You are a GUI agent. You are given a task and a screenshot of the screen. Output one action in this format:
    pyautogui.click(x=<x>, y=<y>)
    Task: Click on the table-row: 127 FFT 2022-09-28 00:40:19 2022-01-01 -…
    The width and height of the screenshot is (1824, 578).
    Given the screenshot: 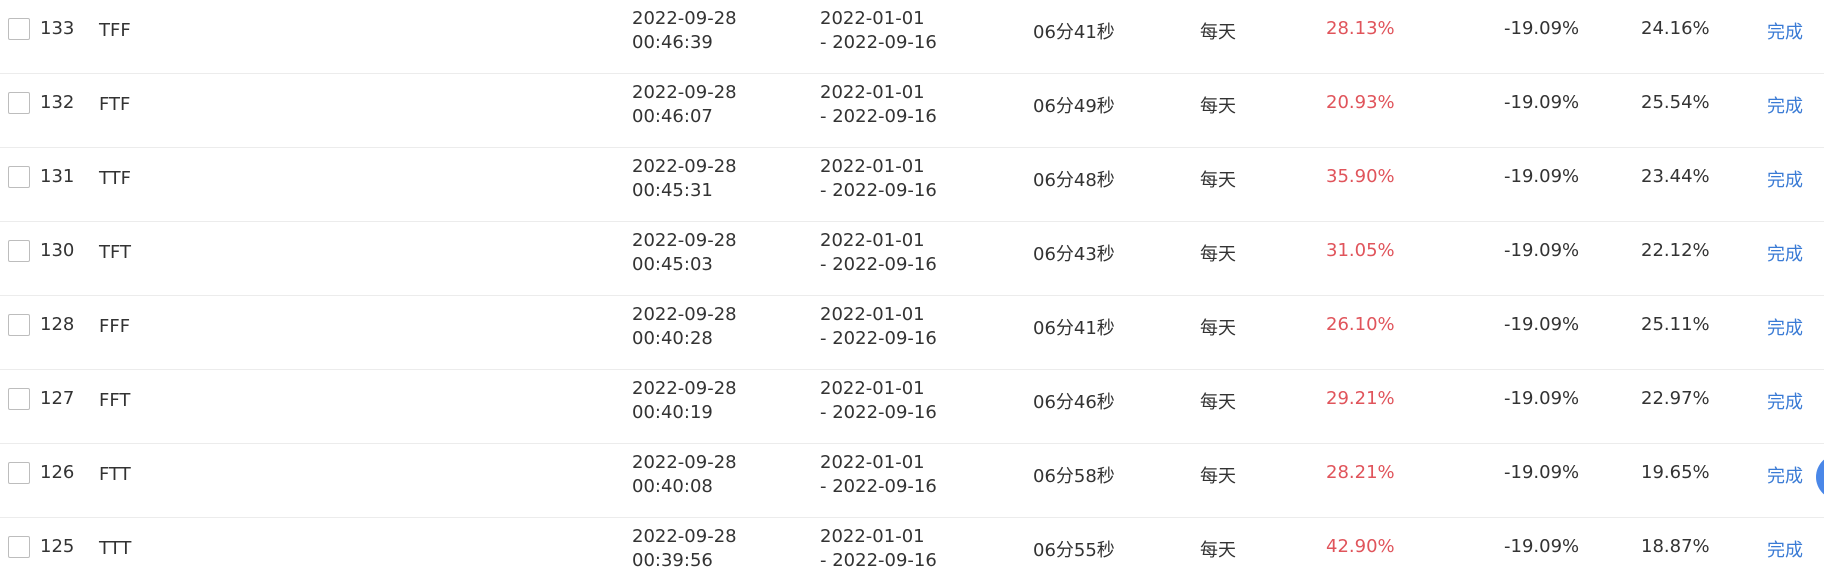 What is the action you would take?
    pyautogui.click(x=912, y=407)
    